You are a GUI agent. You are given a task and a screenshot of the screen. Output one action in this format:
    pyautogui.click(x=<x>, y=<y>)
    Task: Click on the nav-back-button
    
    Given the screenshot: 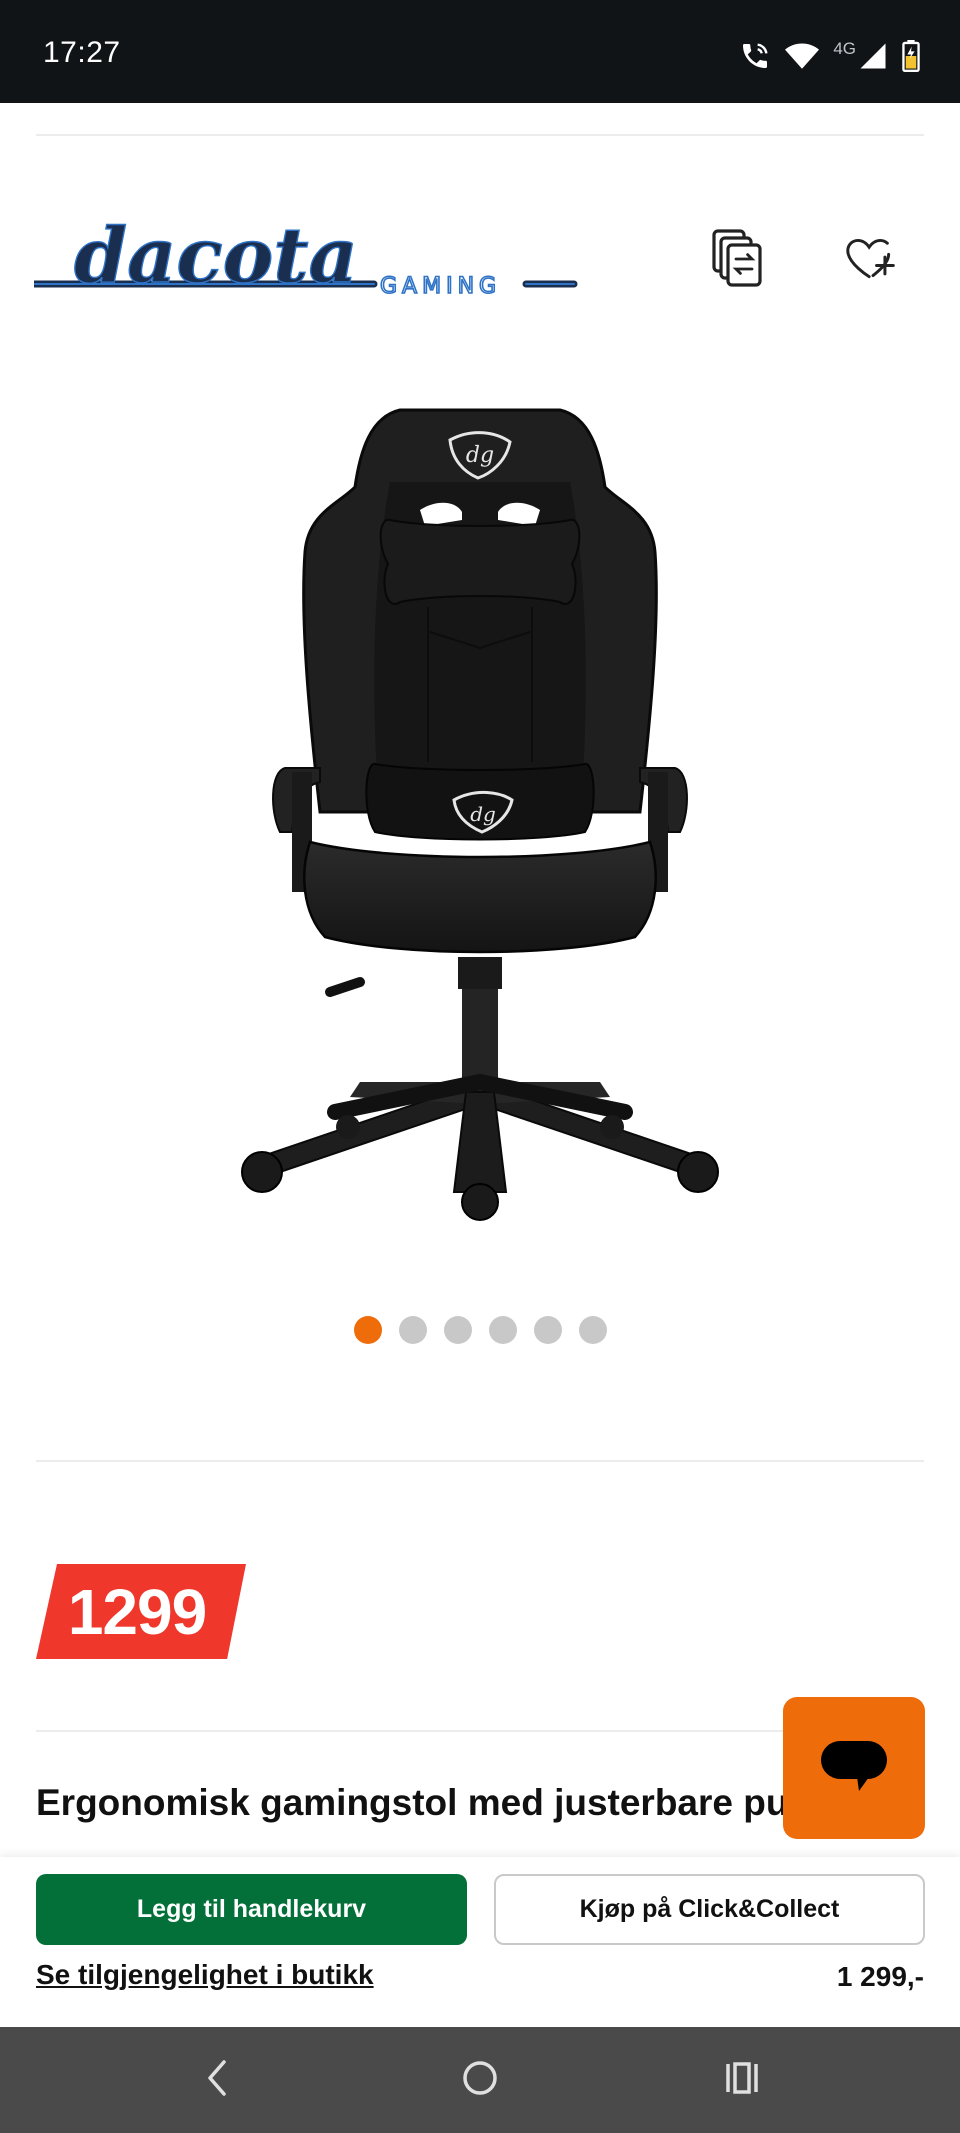 What is the action you would take?
    pyautogui.click(x=217, y=2080)
    